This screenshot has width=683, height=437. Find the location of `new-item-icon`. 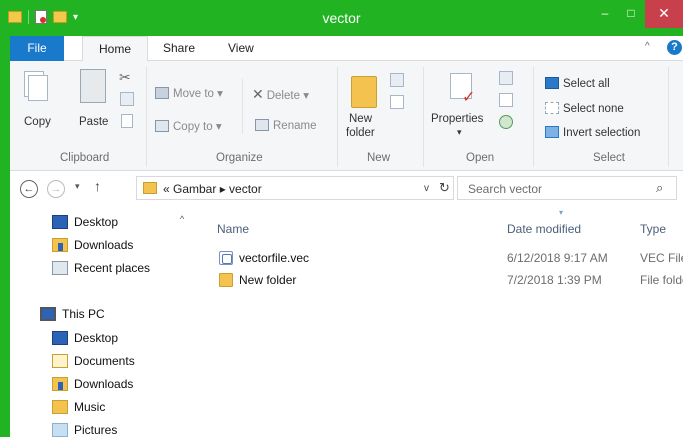

new-item-icon is located at coordinates (397, 80).